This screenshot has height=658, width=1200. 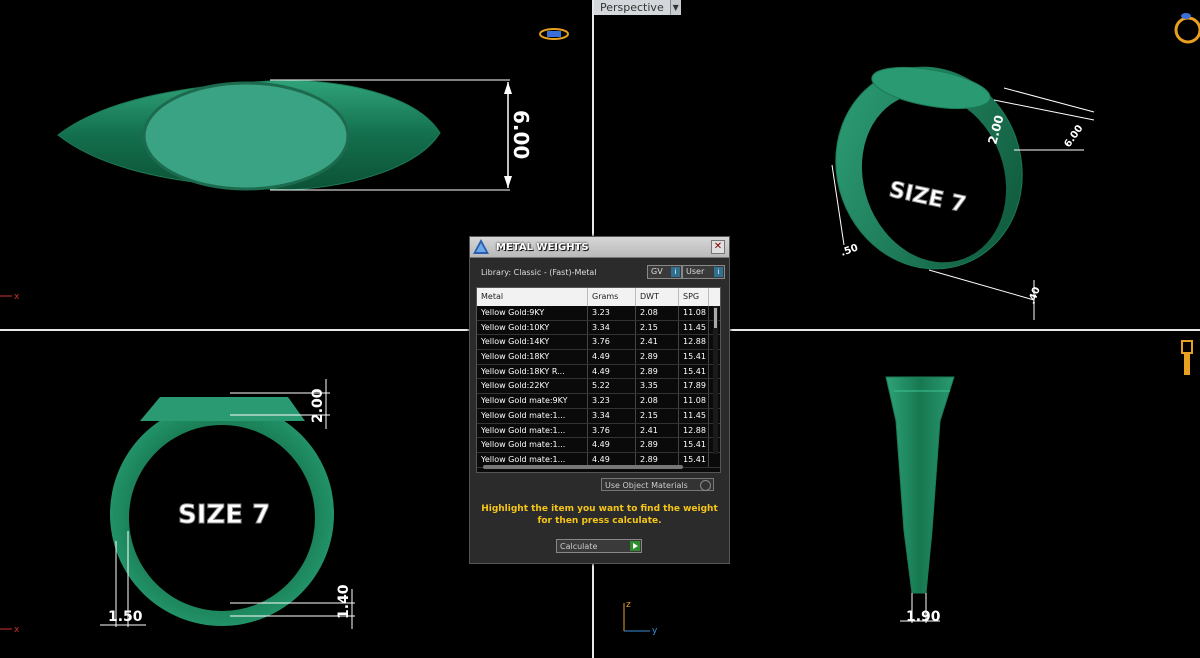 I want to click on dimension-bottom-label: 1.40, so click(x=344, y=601).